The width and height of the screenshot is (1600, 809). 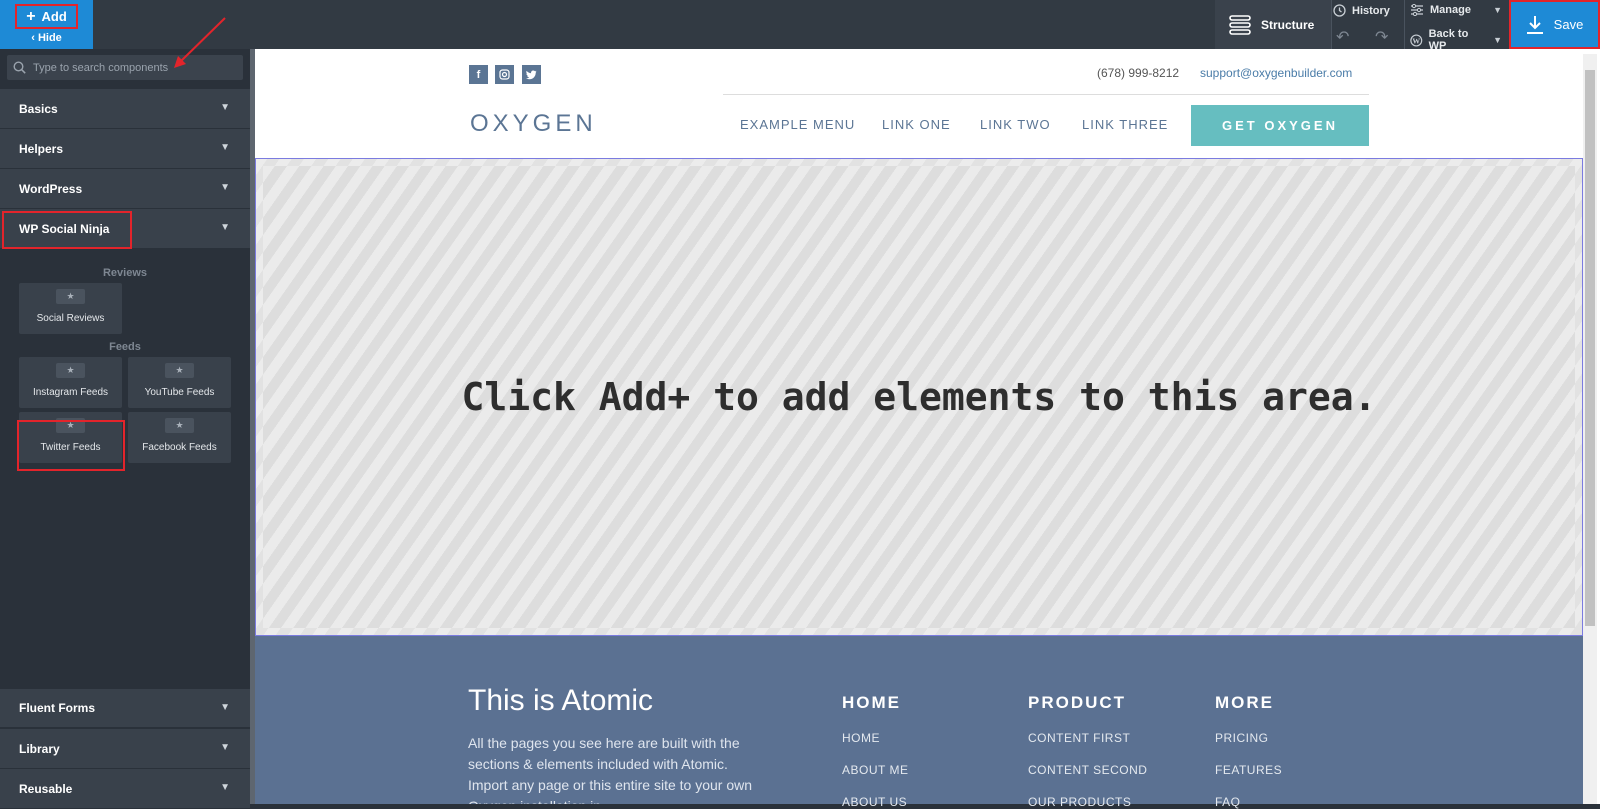 I want to click on download-icon, so click(x=1534, y=24).